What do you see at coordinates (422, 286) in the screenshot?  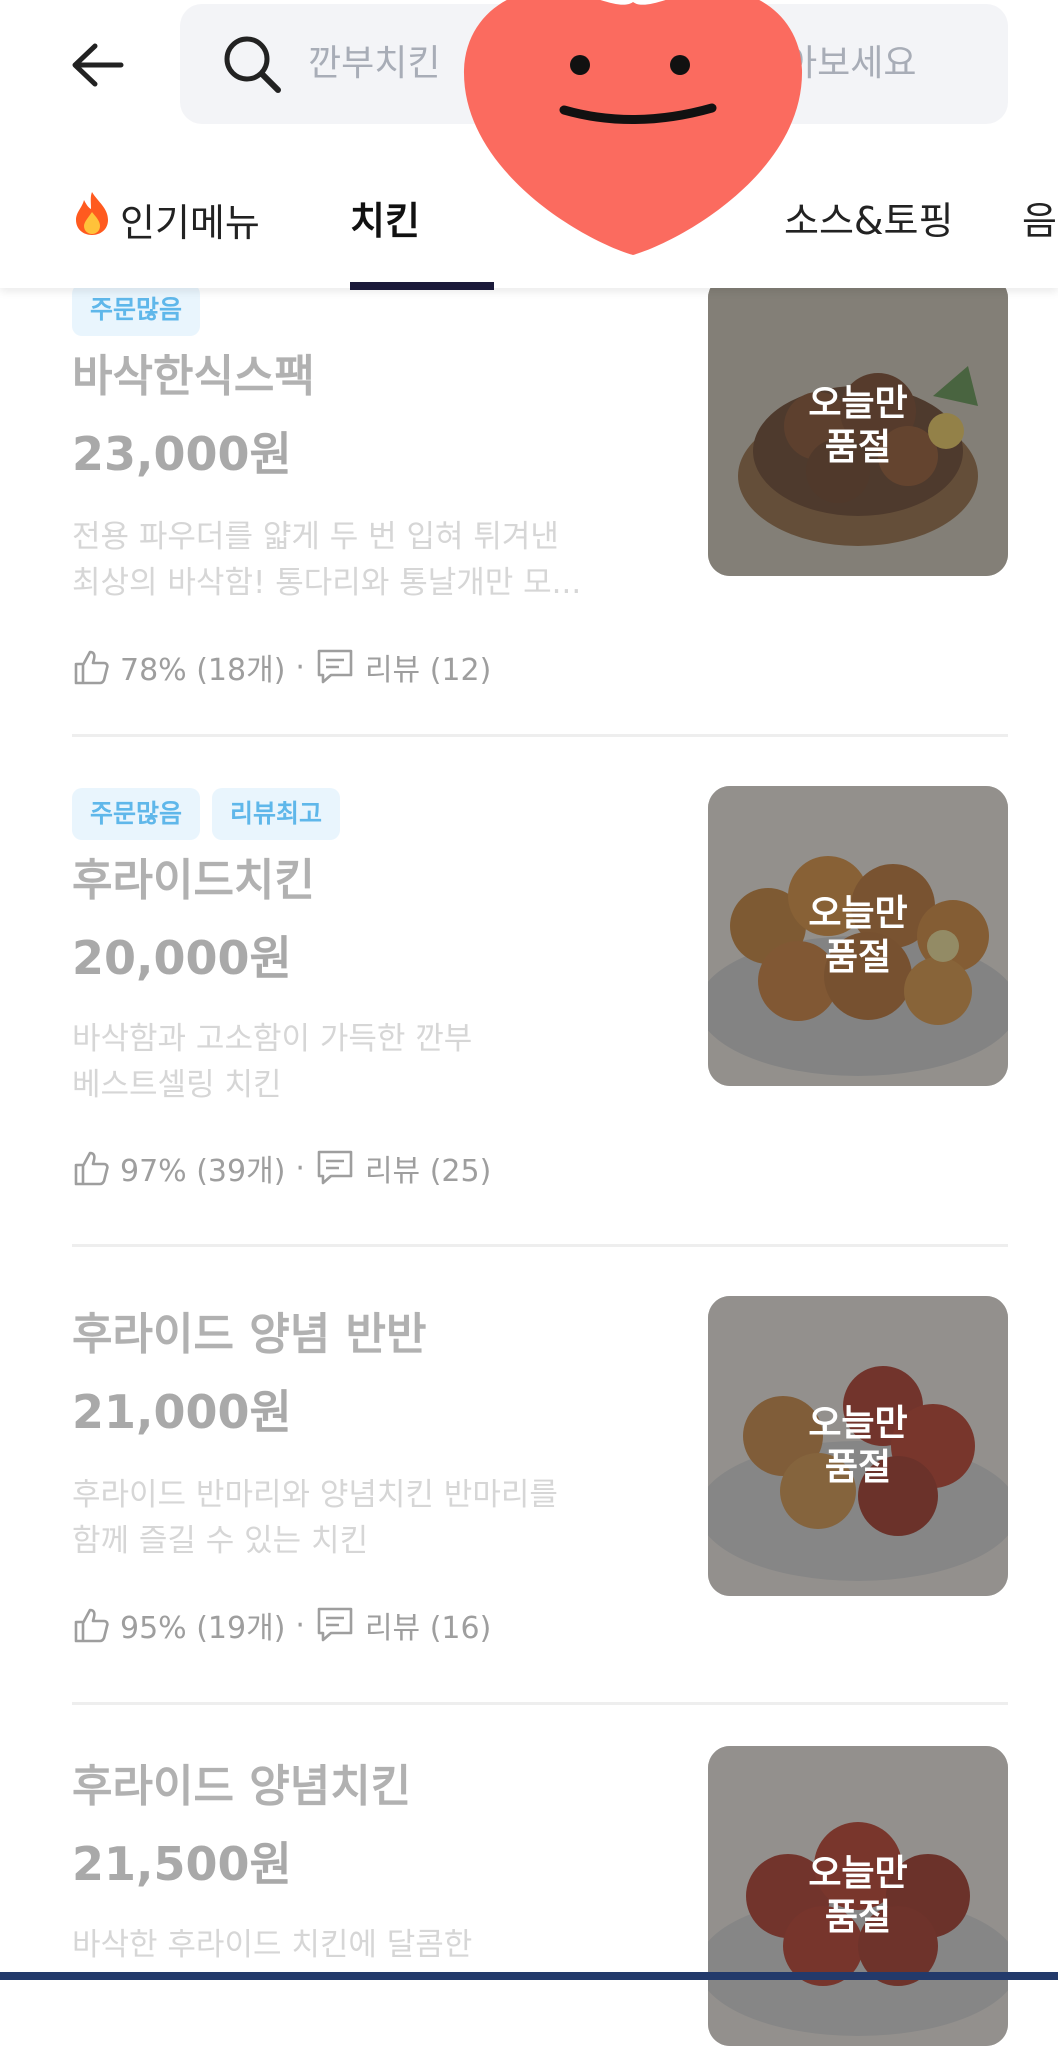 I see `active-tab-indicator` at bounding box center [422, 286].